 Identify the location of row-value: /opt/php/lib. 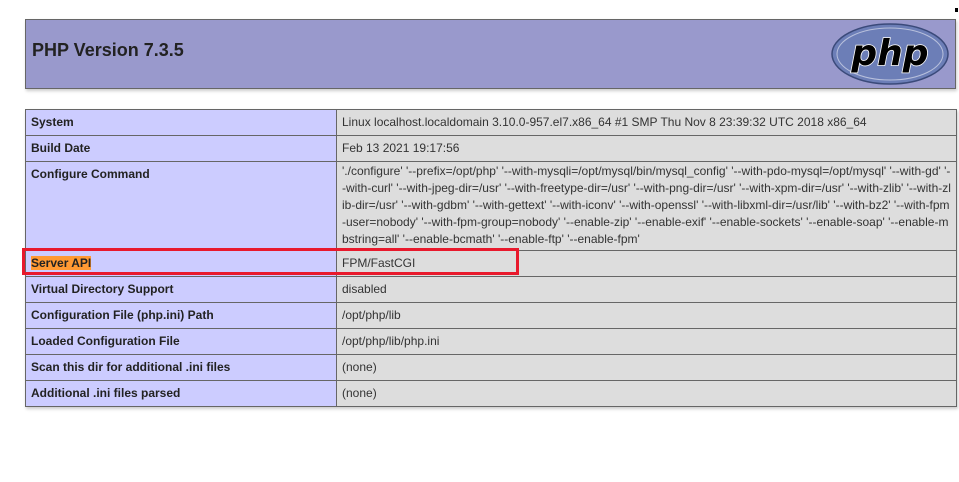
(646, 315).